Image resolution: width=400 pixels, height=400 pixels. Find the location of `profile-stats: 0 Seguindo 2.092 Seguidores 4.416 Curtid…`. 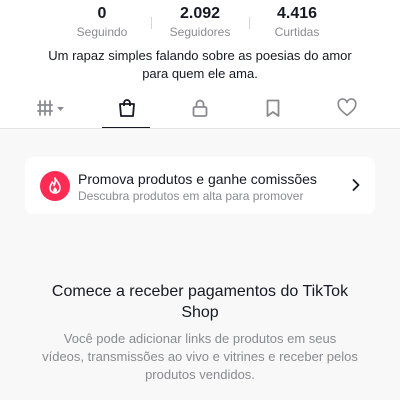

profile-stats: 0 Seguindo 2.092 Seguidores 4.416 Curtid… is located at coordinates (200, 24).